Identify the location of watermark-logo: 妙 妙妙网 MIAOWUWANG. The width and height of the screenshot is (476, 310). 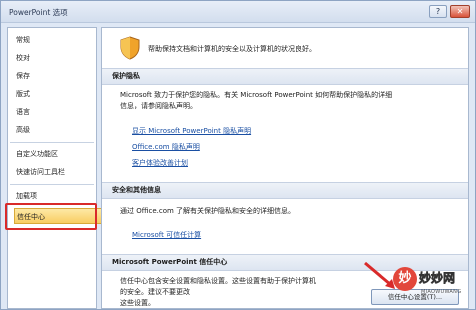
(434, 285).